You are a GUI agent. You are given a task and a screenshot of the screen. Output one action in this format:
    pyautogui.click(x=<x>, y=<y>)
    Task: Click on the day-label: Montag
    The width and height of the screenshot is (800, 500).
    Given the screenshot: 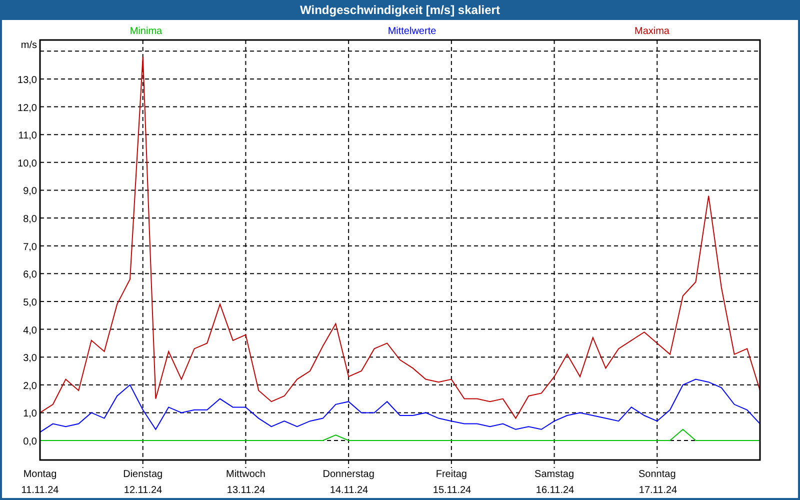 What is the action you would take?
    pyautogui.click(x=40, y=474)
    